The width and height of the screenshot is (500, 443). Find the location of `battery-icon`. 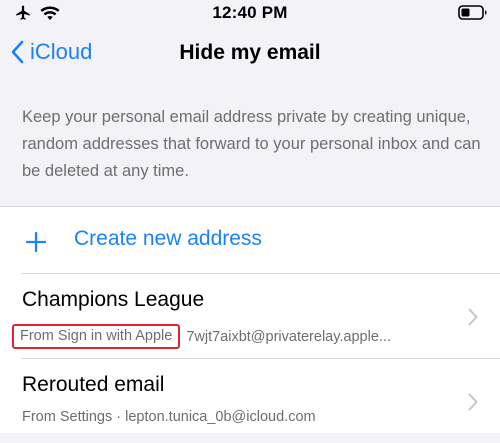

battery-icon is located at coordinates (472, 12).